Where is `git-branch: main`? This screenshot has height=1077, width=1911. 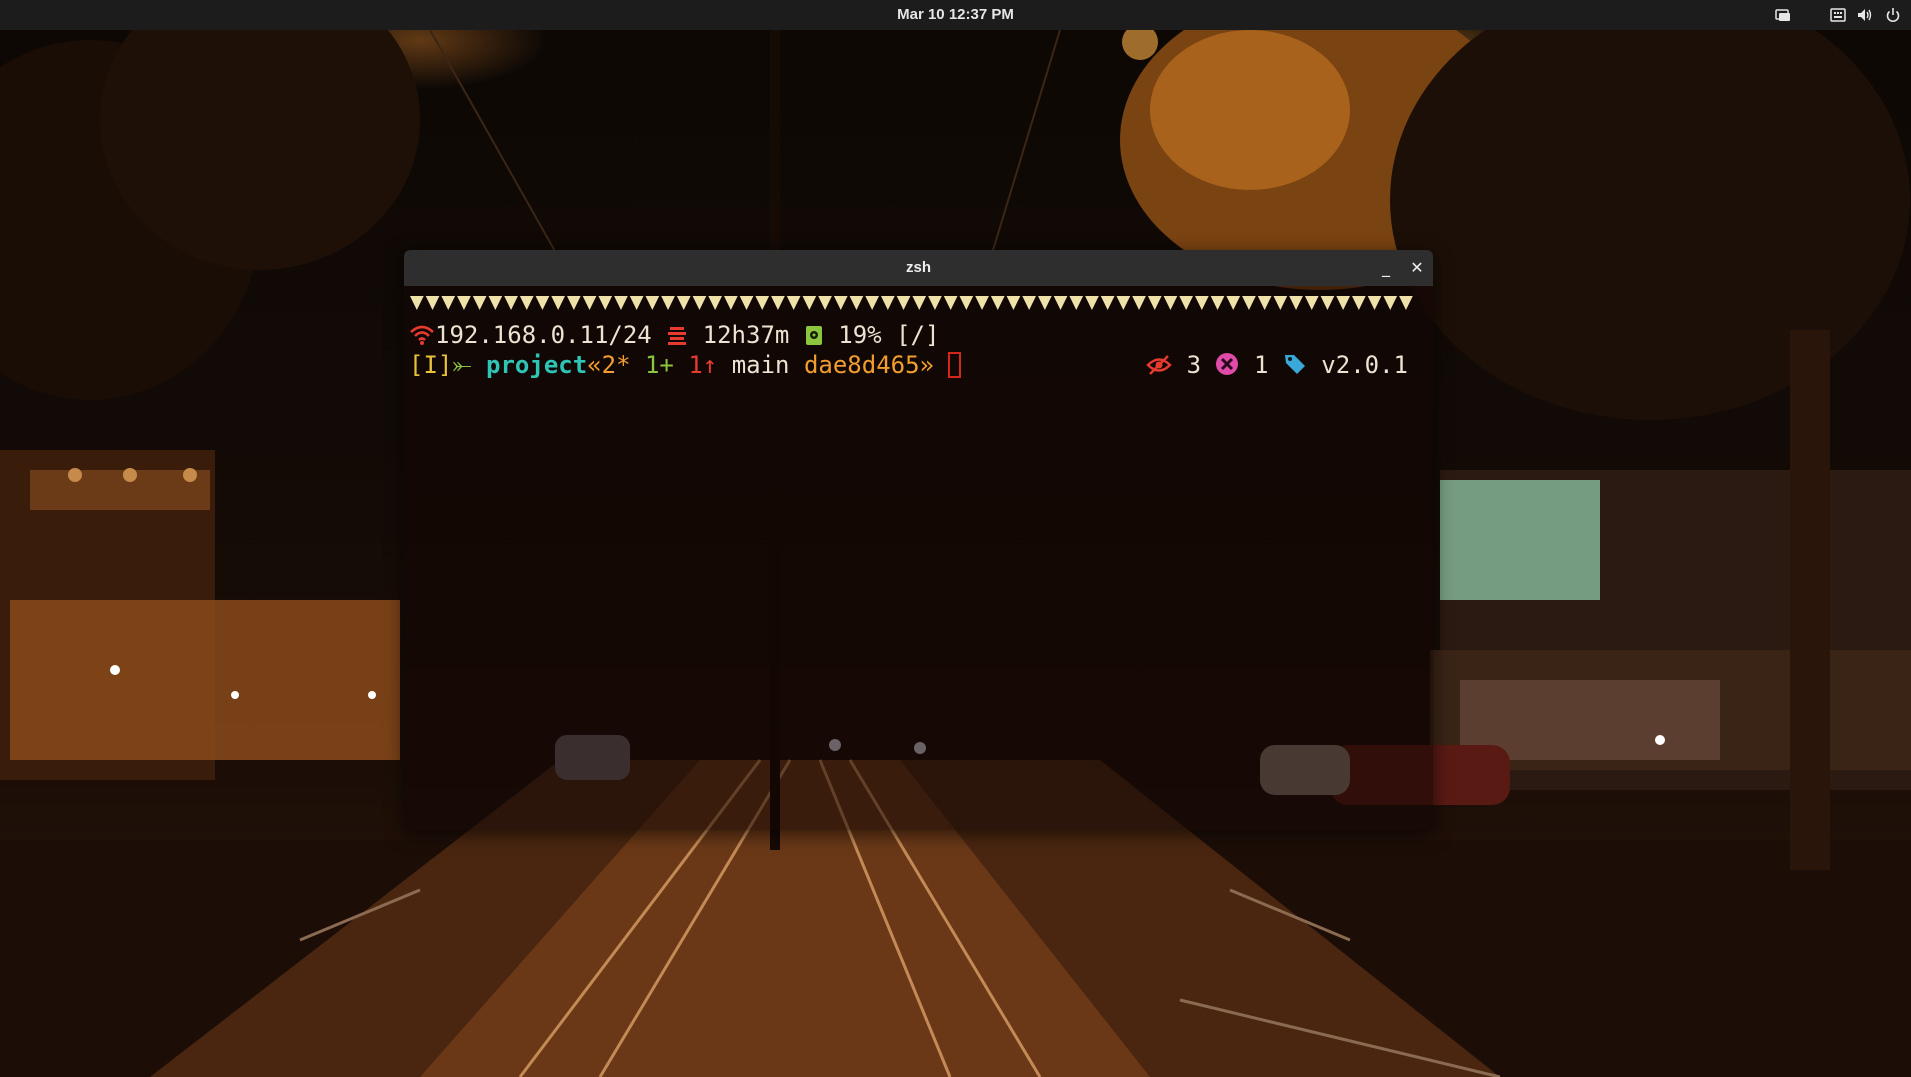
git-branch: main is located at coordinates (760, 365).